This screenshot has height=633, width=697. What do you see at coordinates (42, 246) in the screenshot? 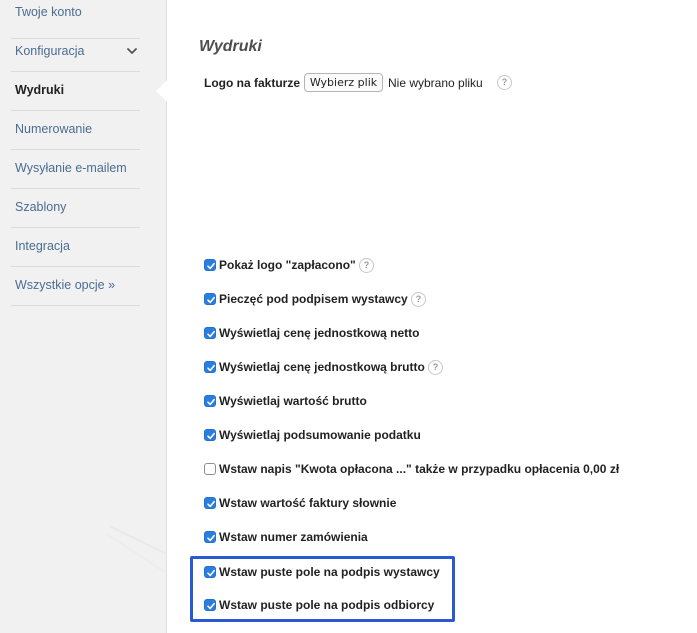
I see `sidebar-item-label: Integracja` at bounding box center [42, 246].